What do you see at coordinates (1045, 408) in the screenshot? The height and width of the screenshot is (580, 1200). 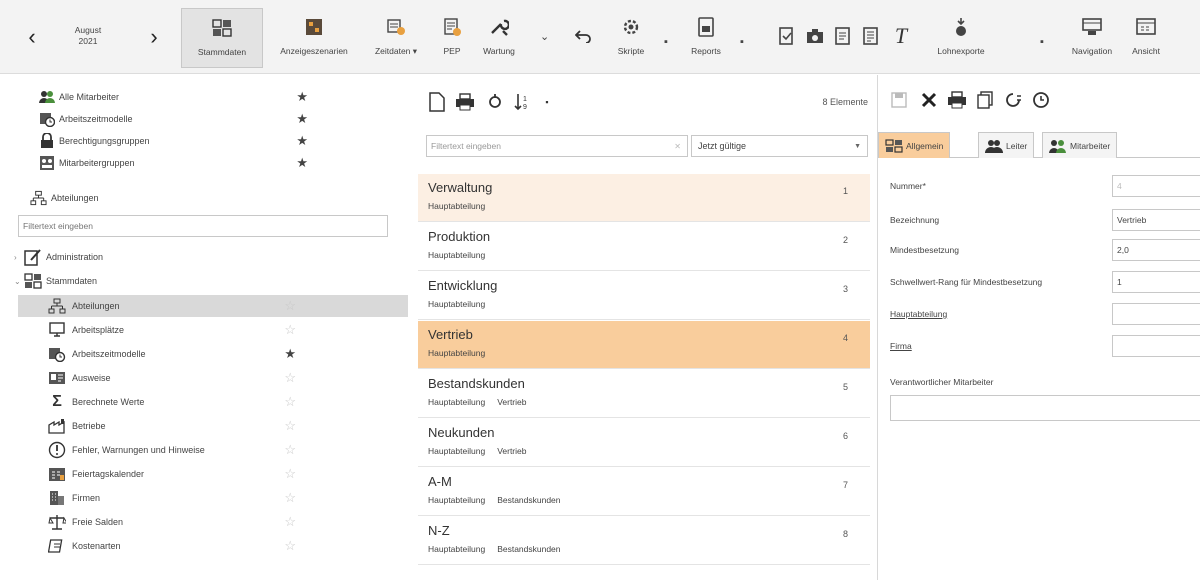 I see `verantwortlicher-mitarbeiter-field` at bounding box center [1045, 408].